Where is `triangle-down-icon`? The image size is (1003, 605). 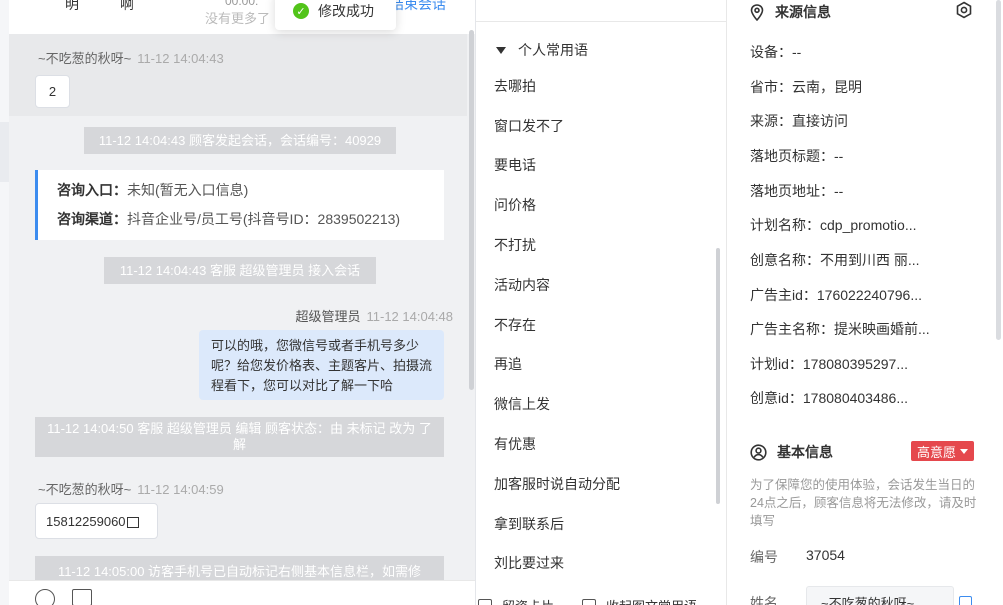 triangle-down-icon is located at coordinates (501, 50).